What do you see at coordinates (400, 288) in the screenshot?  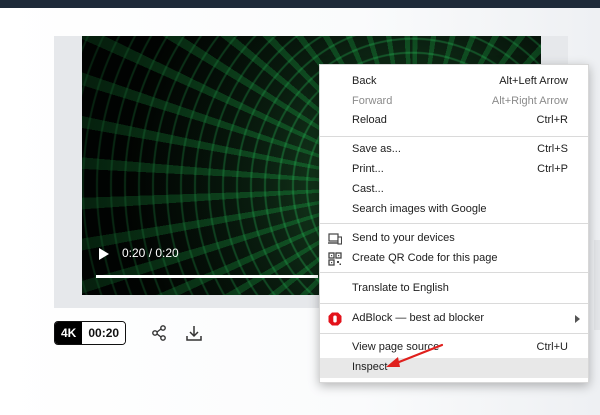 I see `menu-item-label: Translate to English` at bounding box center [400, 288].